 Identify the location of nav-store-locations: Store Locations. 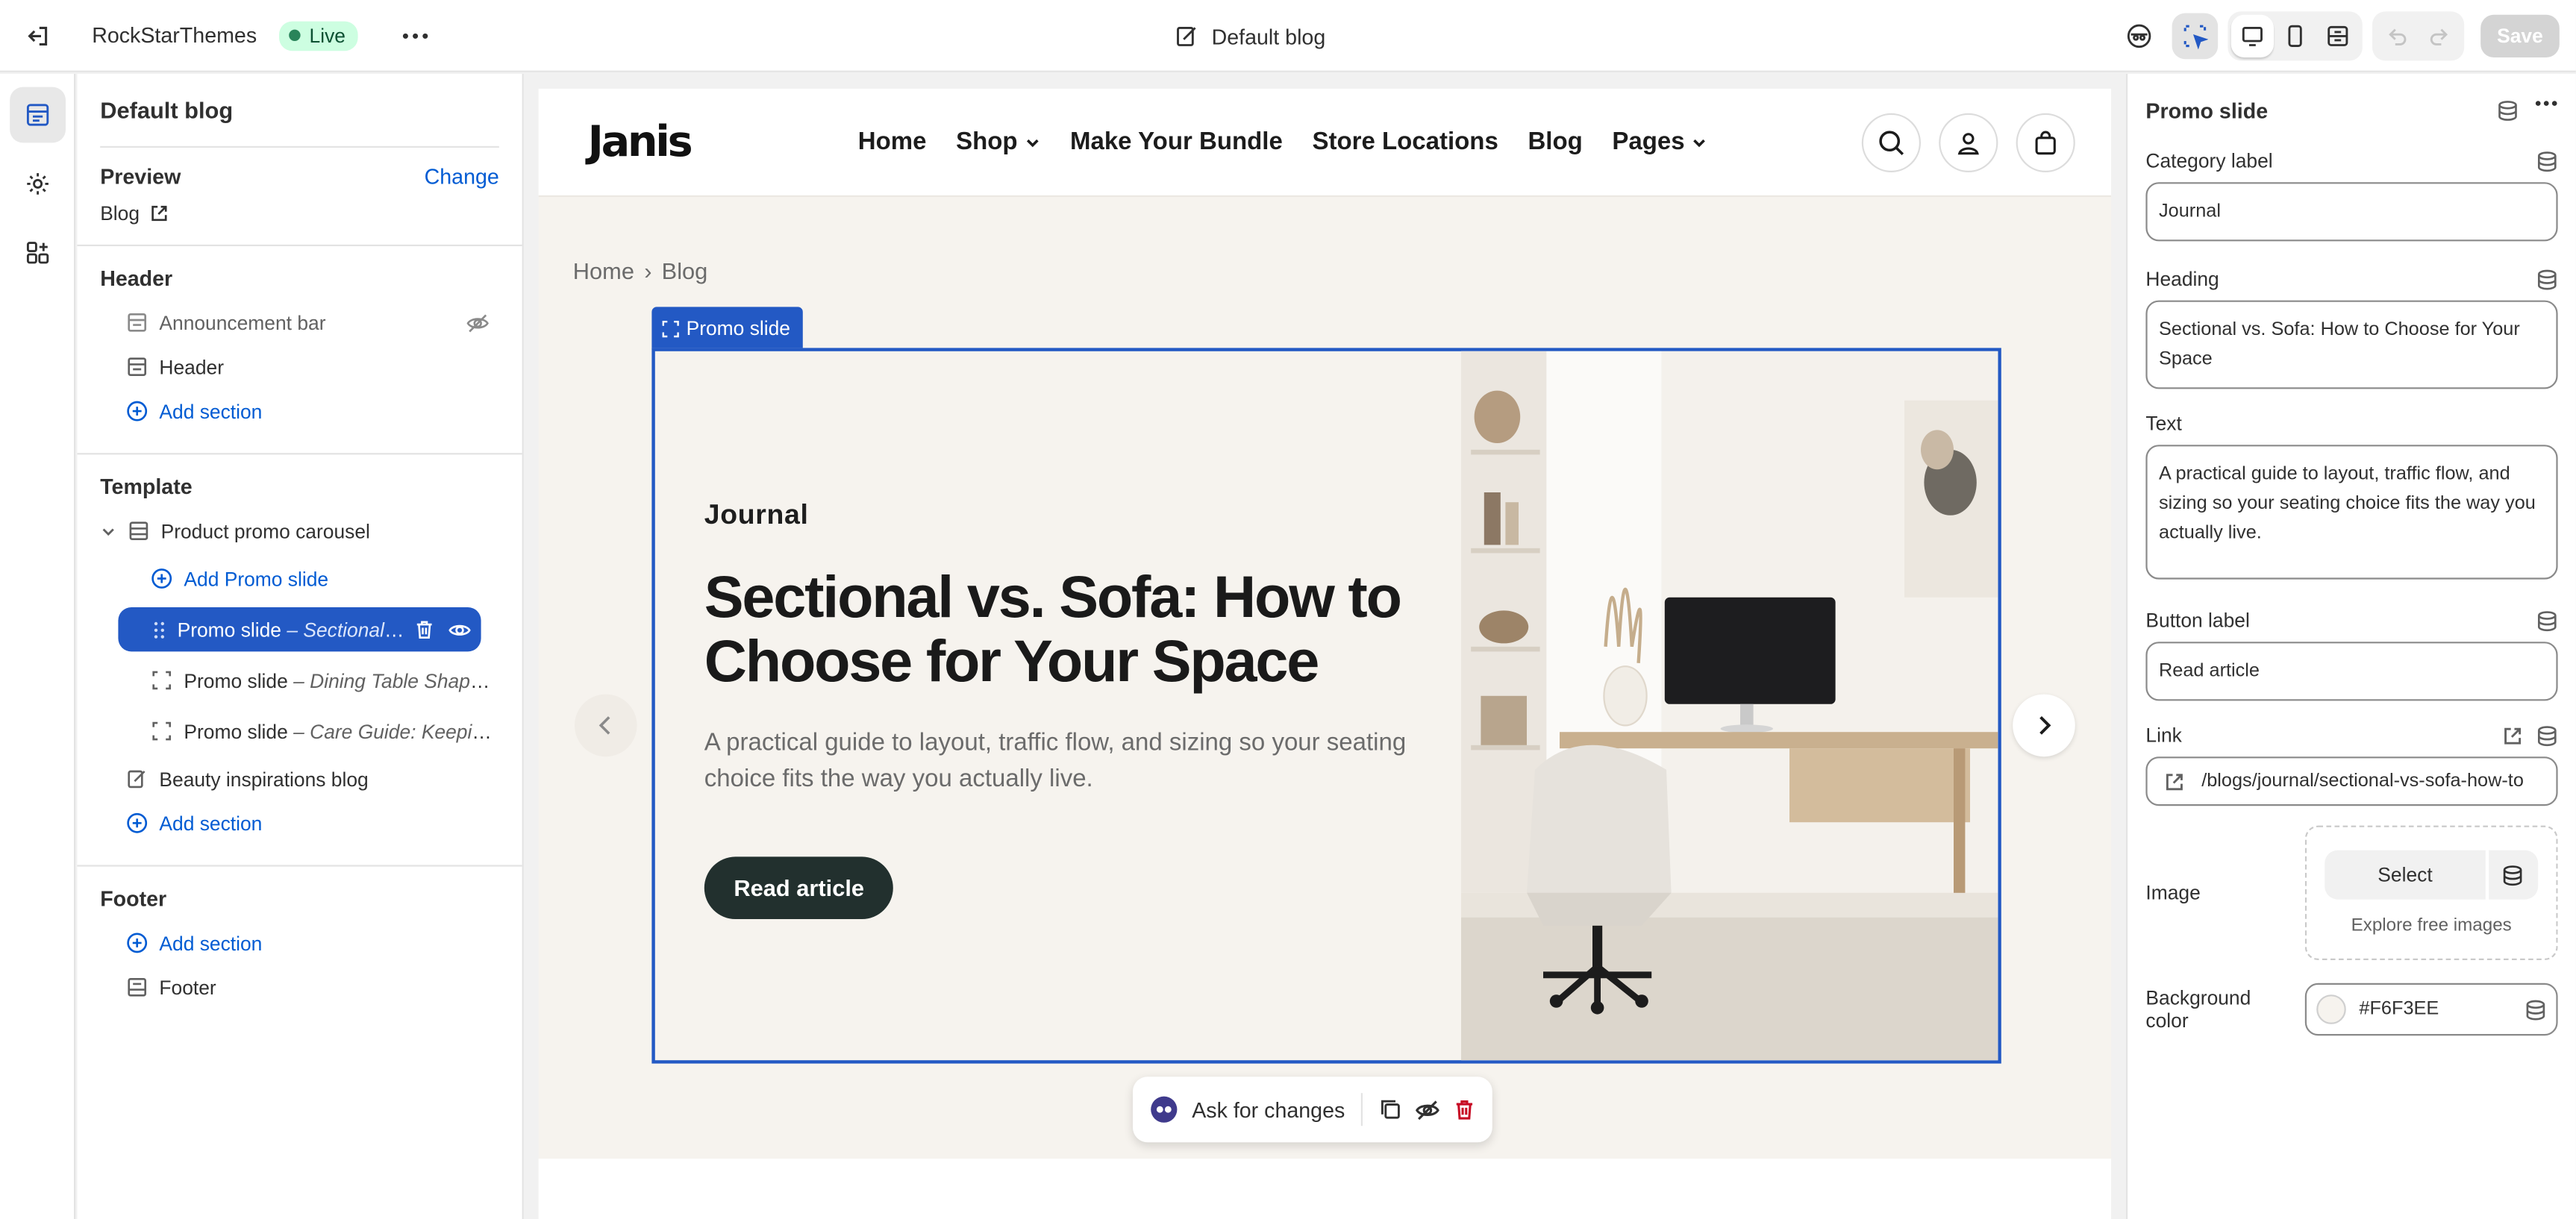
(1405, 142).